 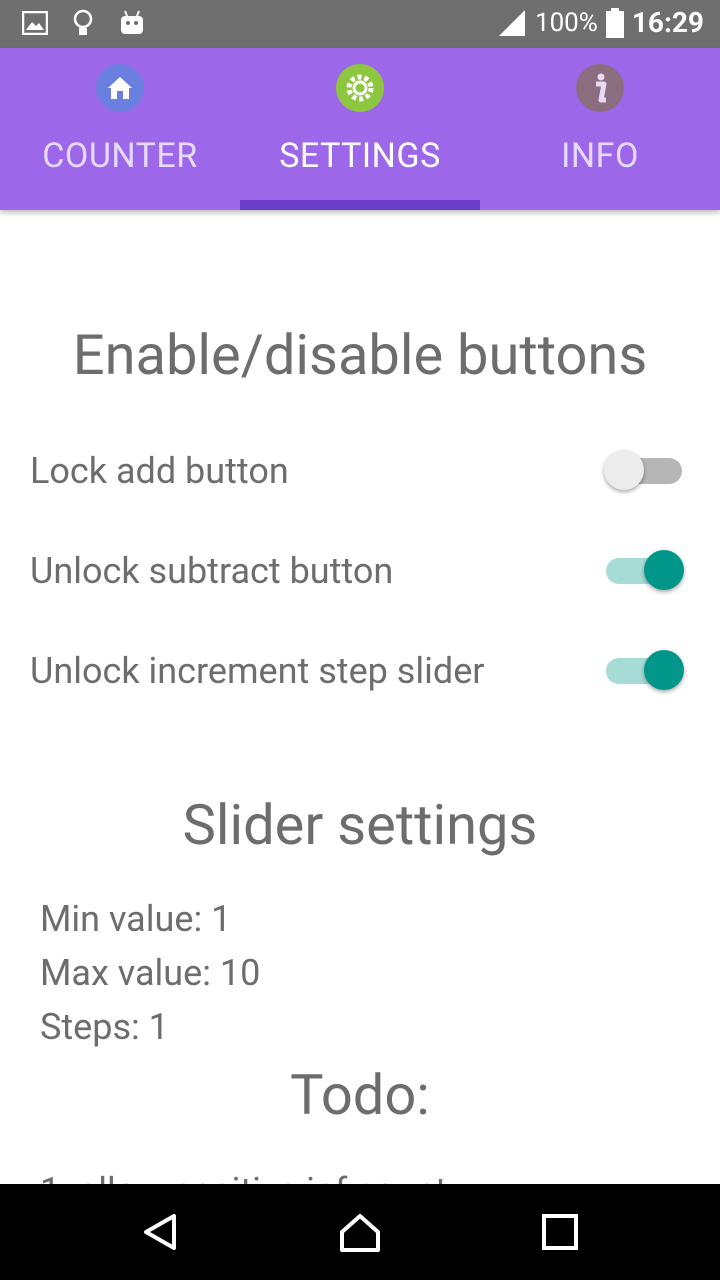 I want to click on tab-bar: COUNTER SETTINGS INFO, so click(x=360, y=129).